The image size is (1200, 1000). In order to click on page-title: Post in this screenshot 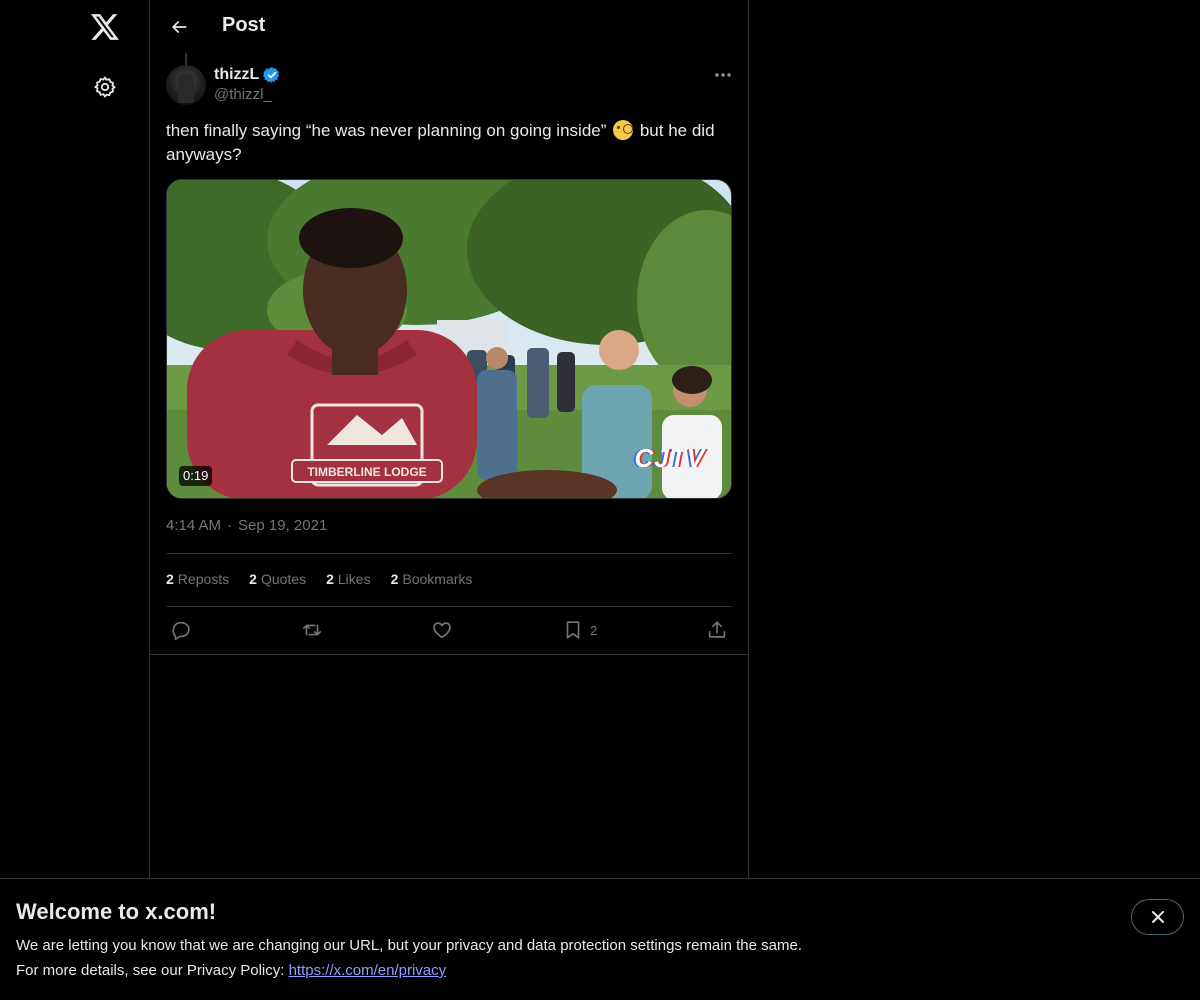, I will do `click(244, 25)`.